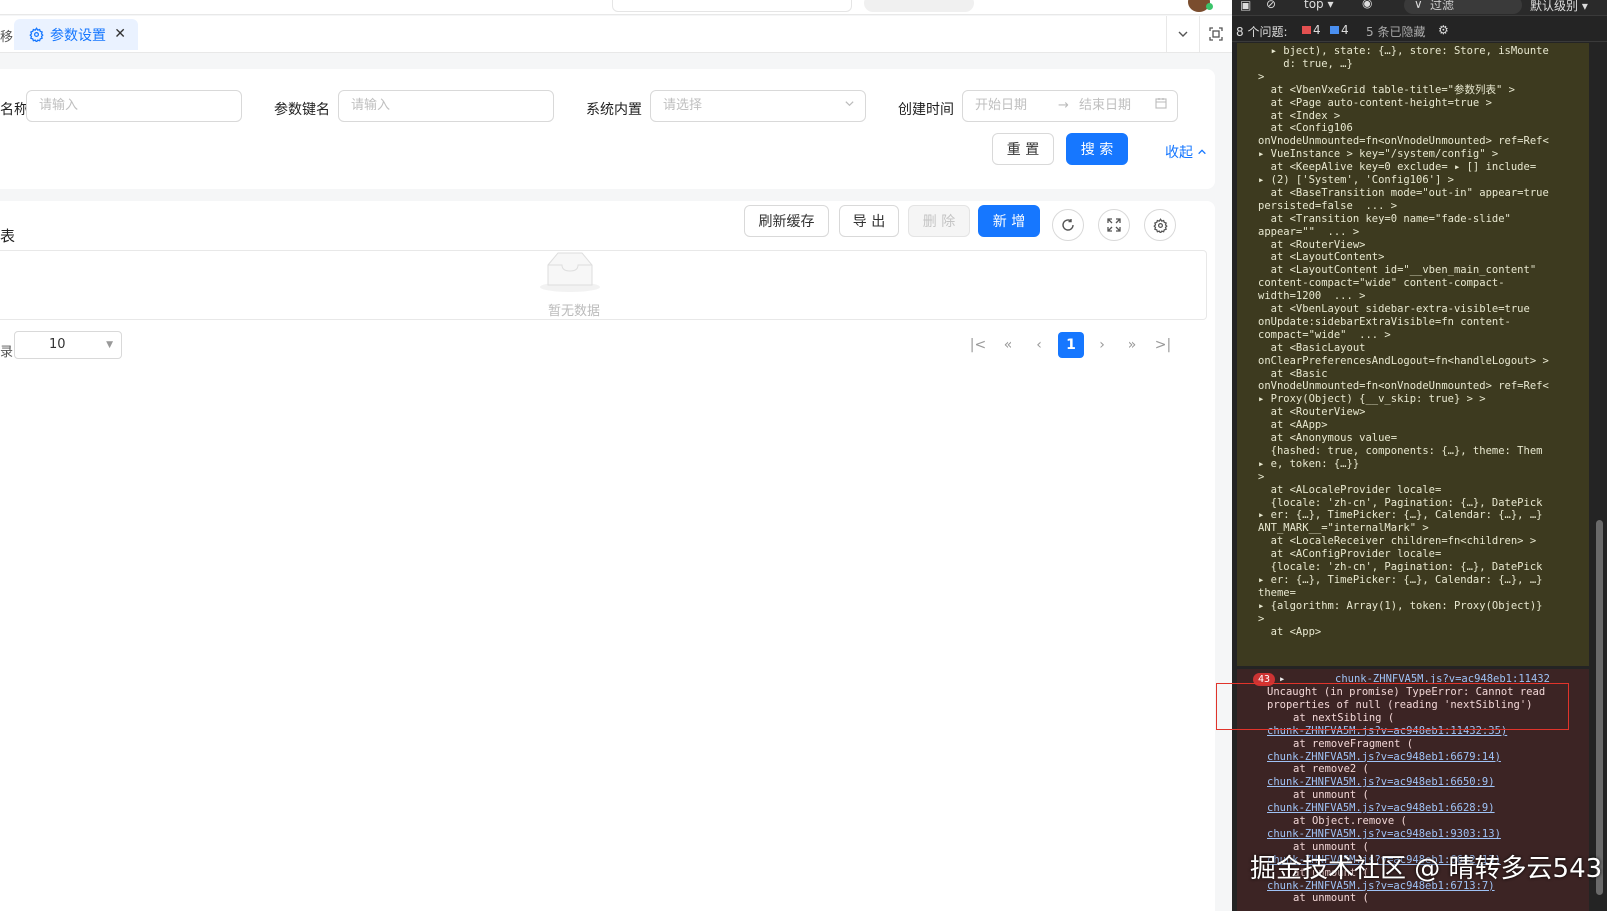 The width and height of the screenshot is (1607, 911). I want to click on jump-next-button: », so click(1132, 345).